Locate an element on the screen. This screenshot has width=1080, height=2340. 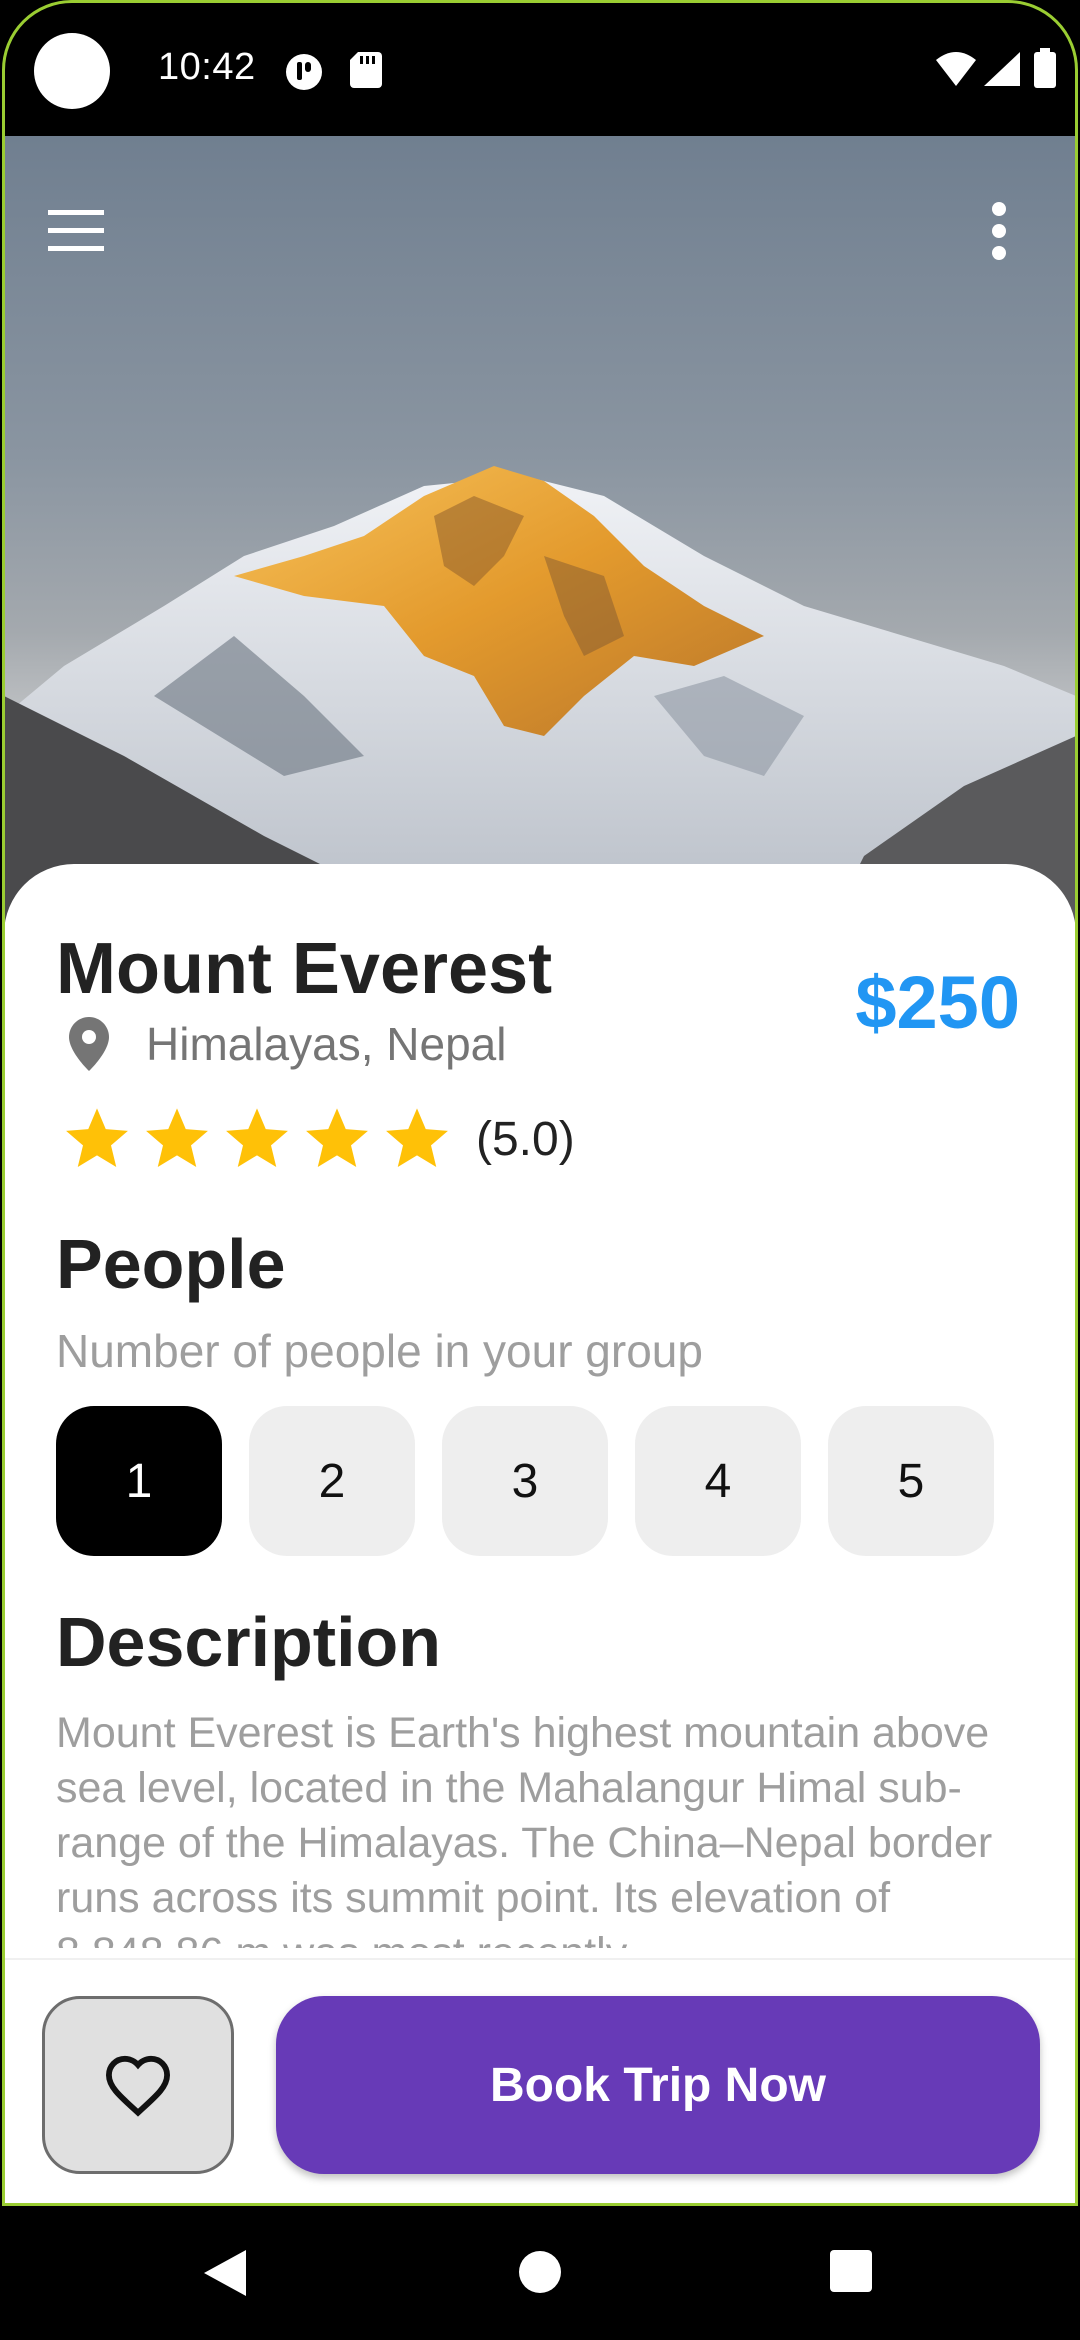
location-text: Himalayas, Nepal is located at coordinates (326, 1044).